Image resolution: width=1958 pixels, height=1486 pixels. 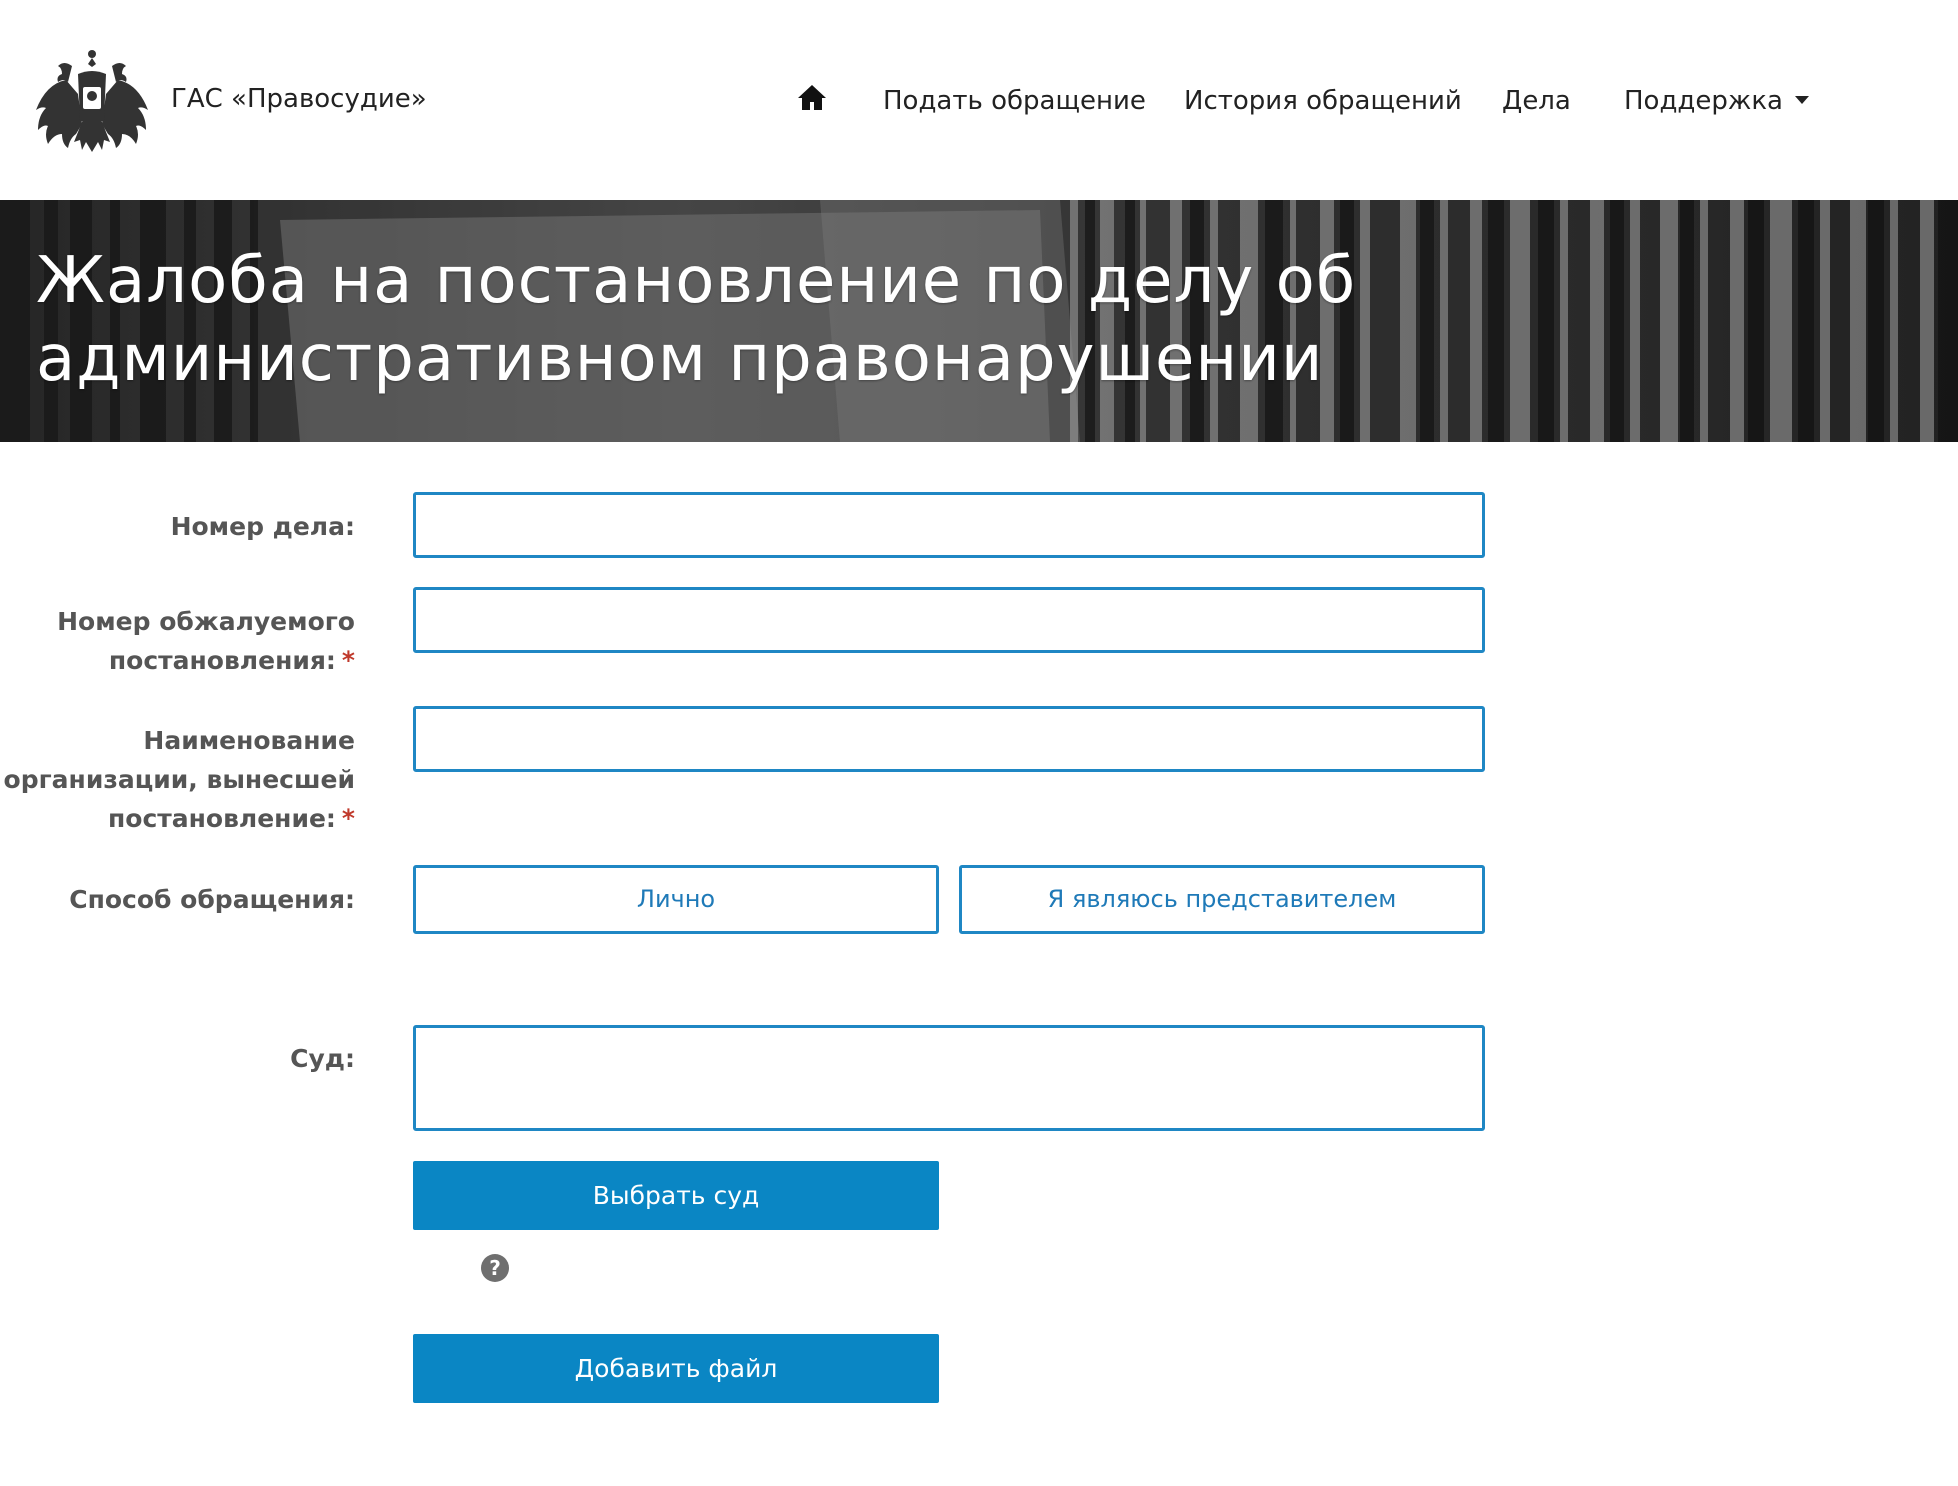 I want to click on case-number-input, so click(x=949, y=525).